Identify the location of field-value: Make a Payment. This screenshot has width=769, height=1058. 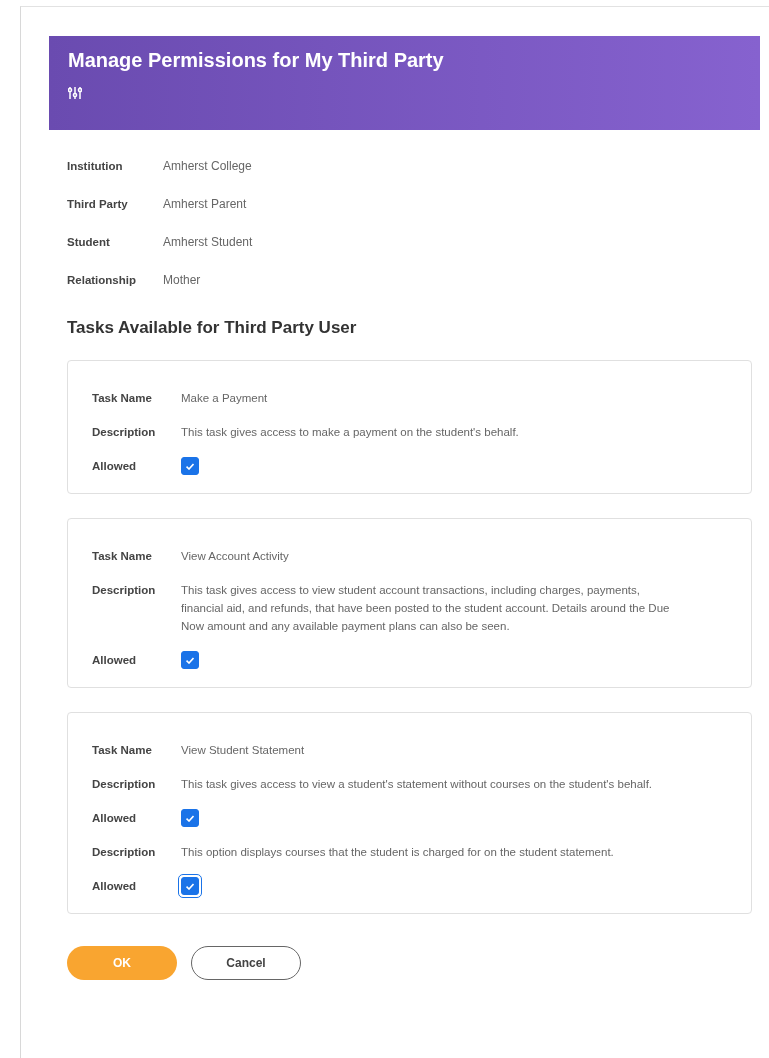
(224, 398).